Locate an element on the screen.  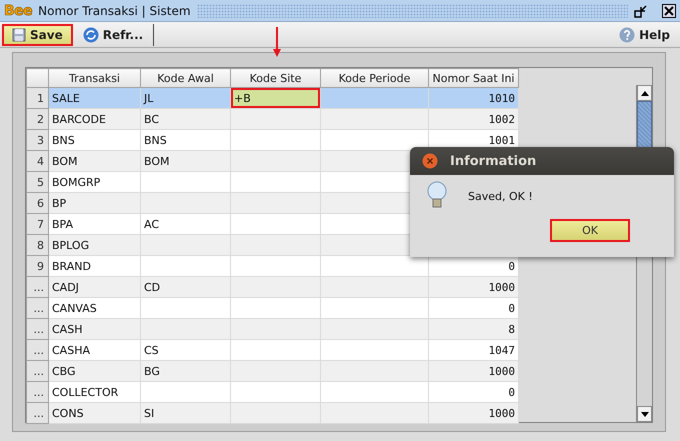
close-icon is located at coordinates (669, 11).